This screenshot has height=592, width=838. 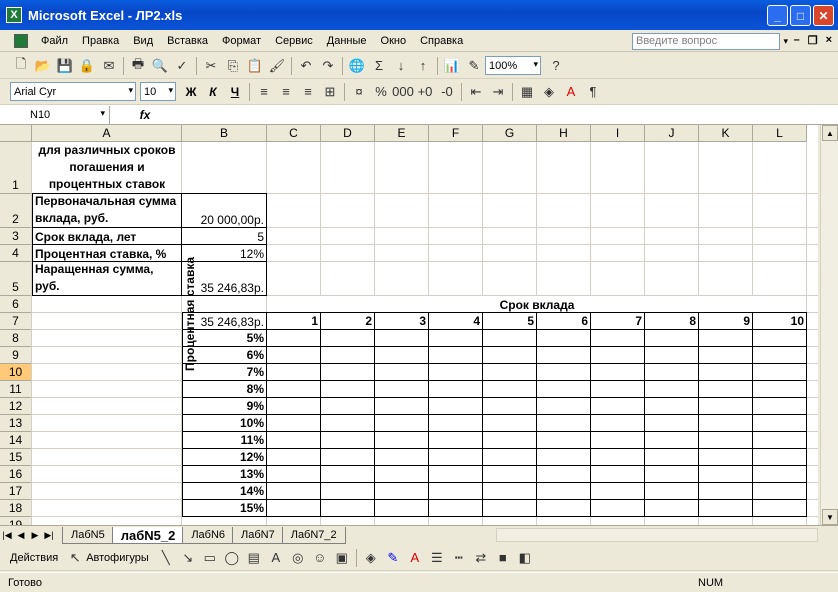 What do you see at coordinates (16, 508) in the screenshot?
I see `row-header-18: 18` at bounding box center [16, 508].